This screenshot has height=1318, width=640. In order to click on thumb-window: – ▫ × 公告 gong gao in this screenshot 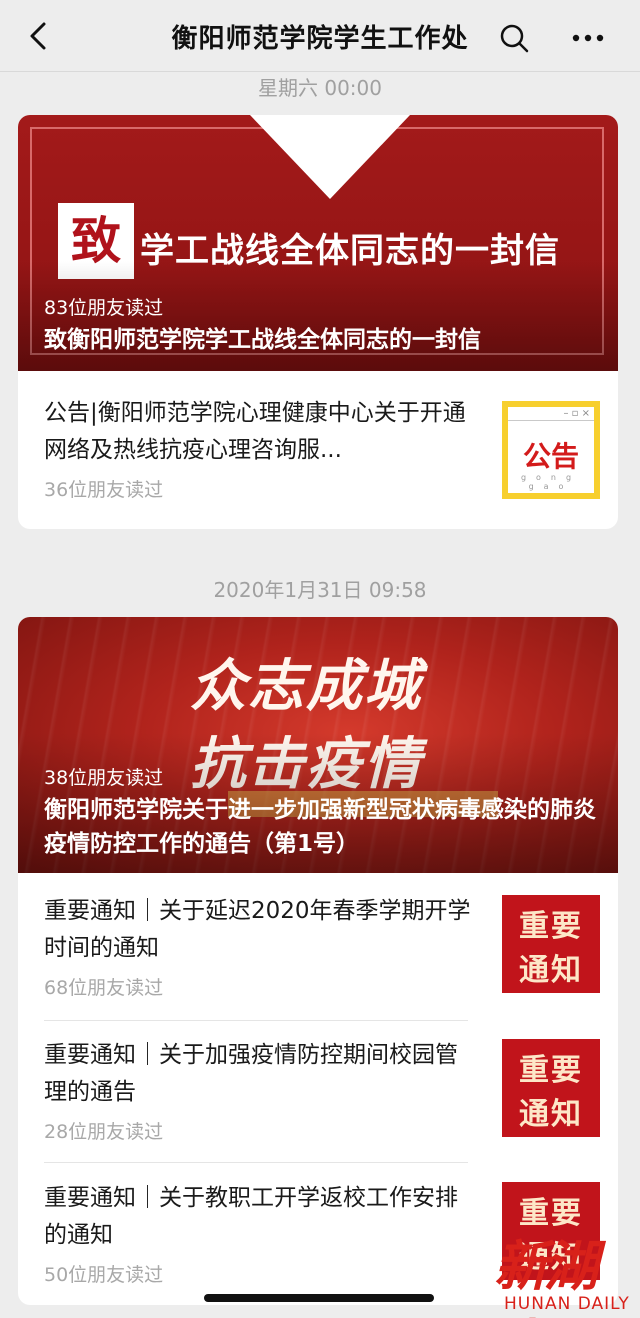, I will do `click(551, 450)`.